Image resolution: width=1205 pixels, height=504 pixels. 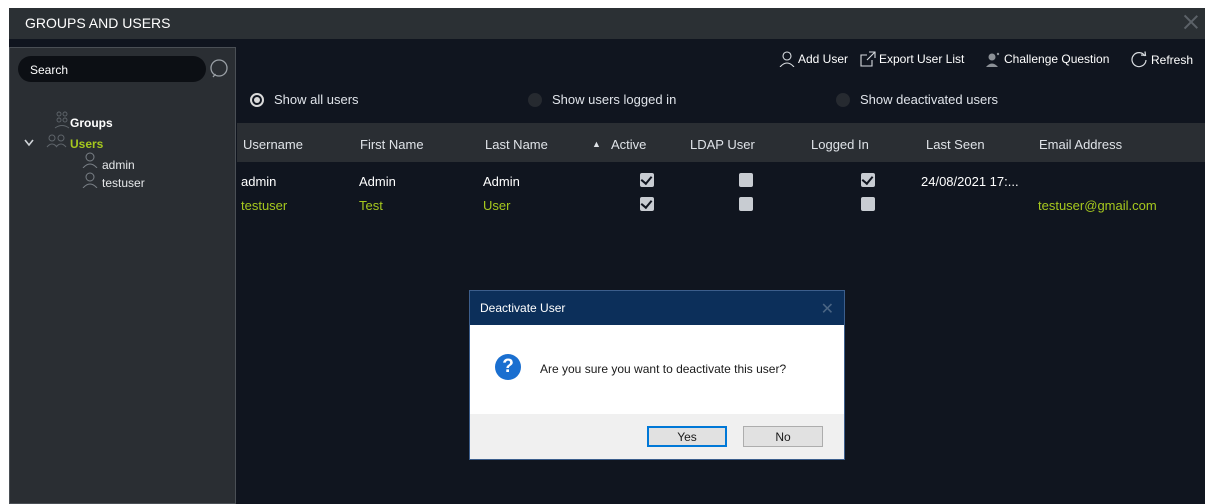 What do you see at coordinates (508, 367) in the screenshot?
I see `question-icon: ?` at bounding box center [508, 367].